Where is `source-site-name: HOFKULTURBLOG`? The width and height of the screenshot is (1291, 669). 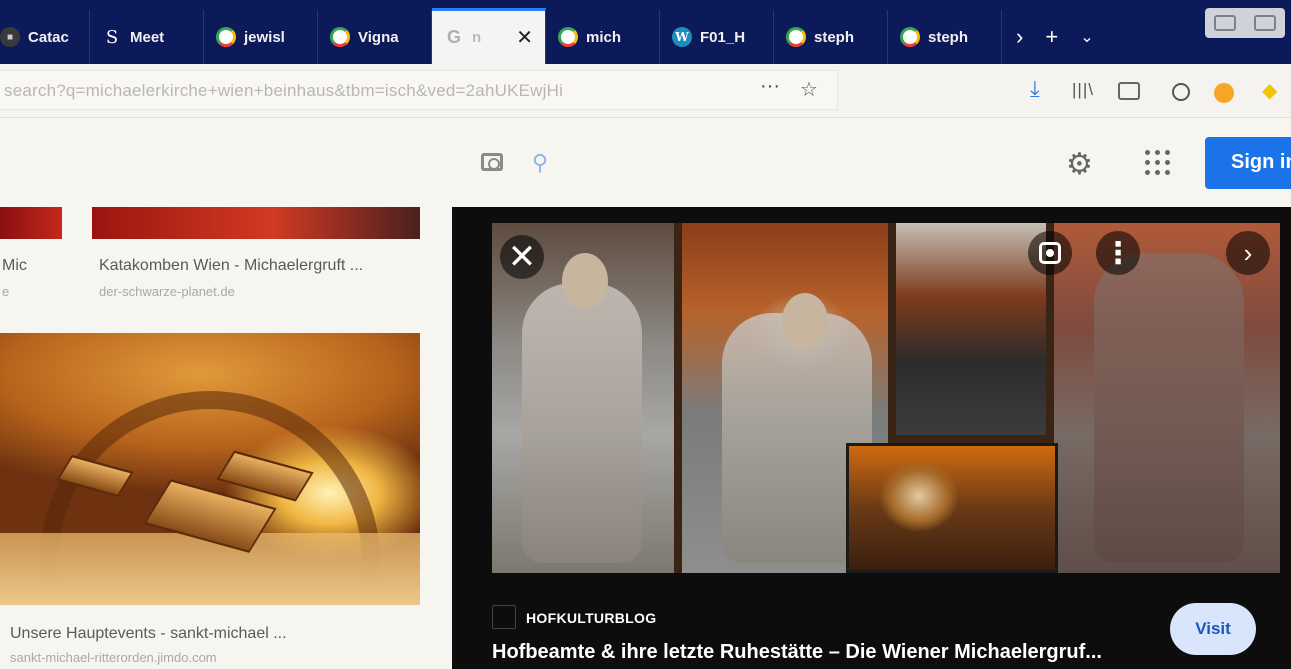
source-site-name: HOFKULTURBLOG is located at coordinates (591, 618).